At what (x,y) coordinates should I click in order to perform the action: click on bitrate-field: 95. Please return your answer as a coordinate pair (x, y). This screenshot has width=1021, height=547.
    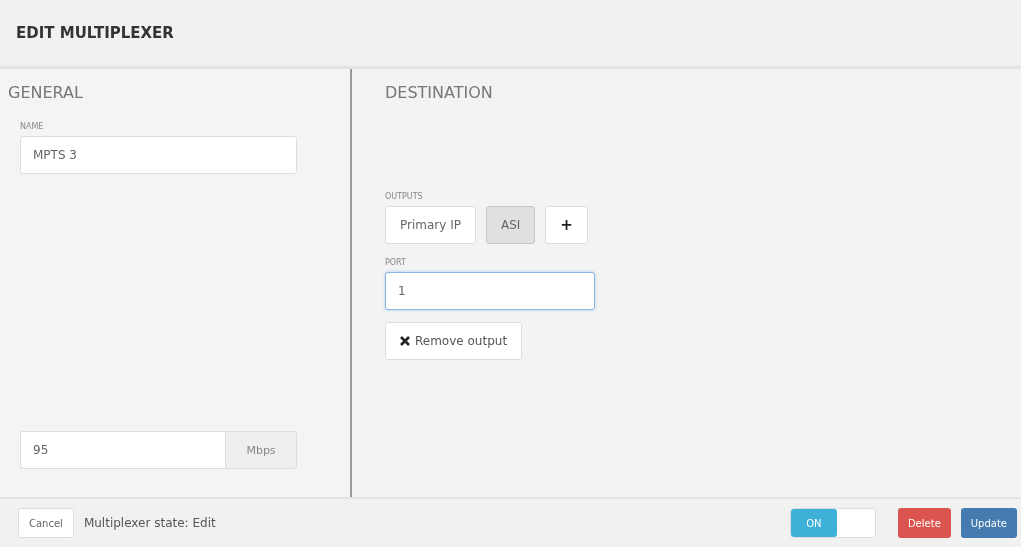
    Looking at the image, I should click on (122, 450).